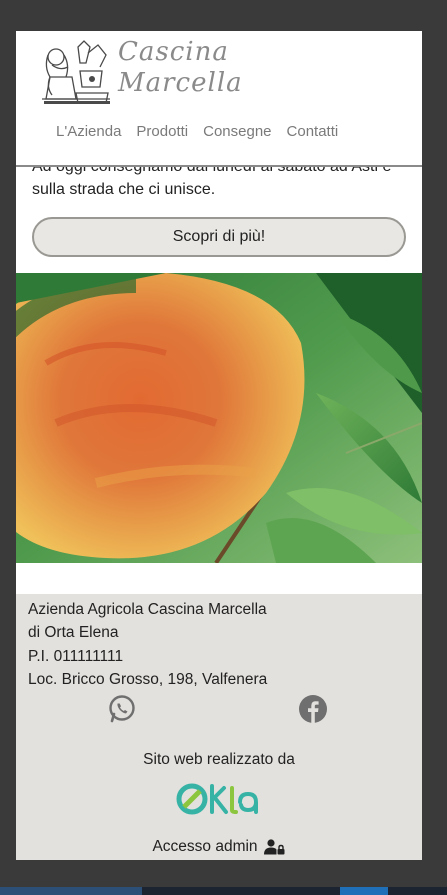 Image resolution: width=447 pixels, height=895 pixels. What do you see at coordinates (162, 131) in the screenshot?
I see `nav-item-prodotti: Prodotti` at bounding box center [162, 131].